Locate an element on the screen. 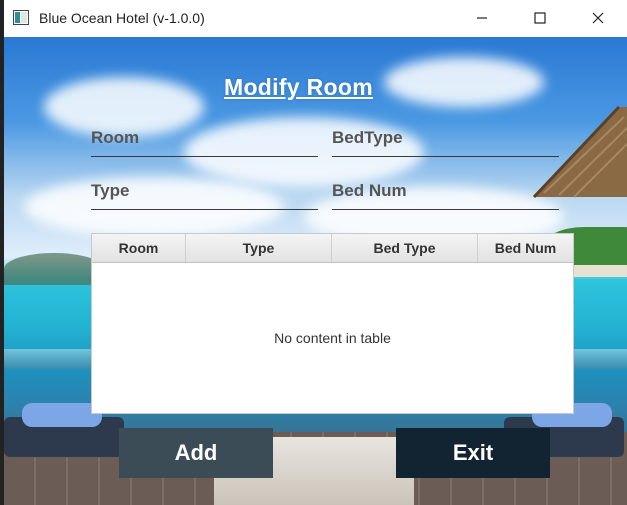 The width and height of the screenshot is (627, 505). maximize-button is located at coordinates (540, 18).